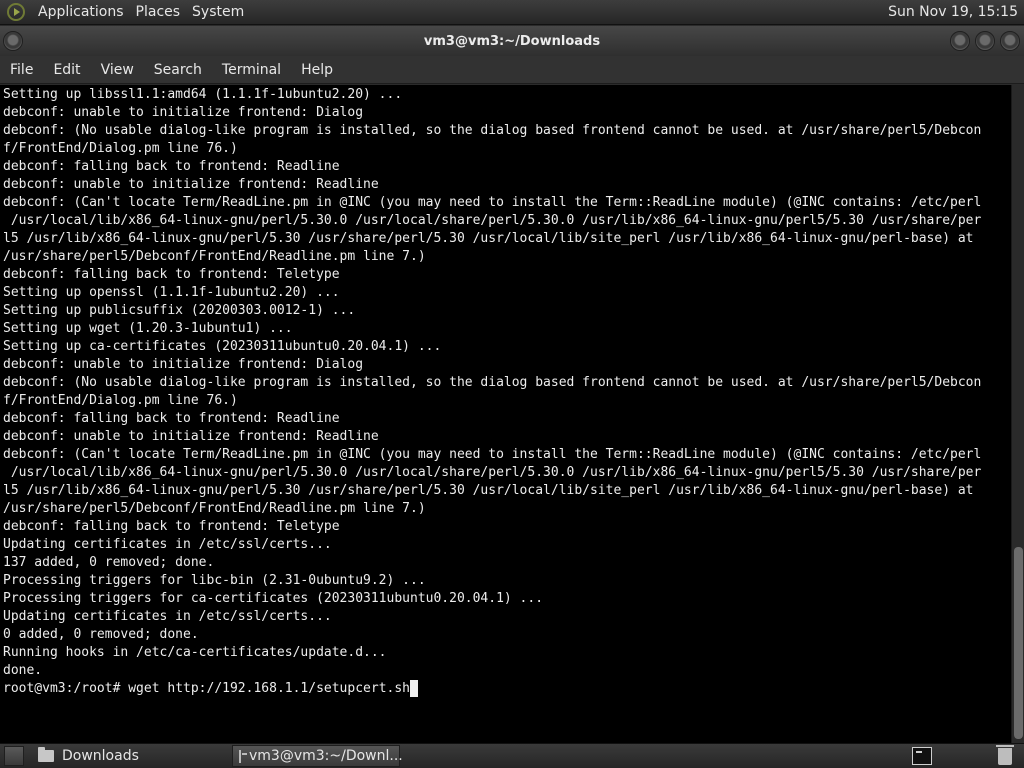 Image resolution: width=1024 pixels, height=768 pixels. I want to click on scrollbar-thumb, so click(1018, 643).